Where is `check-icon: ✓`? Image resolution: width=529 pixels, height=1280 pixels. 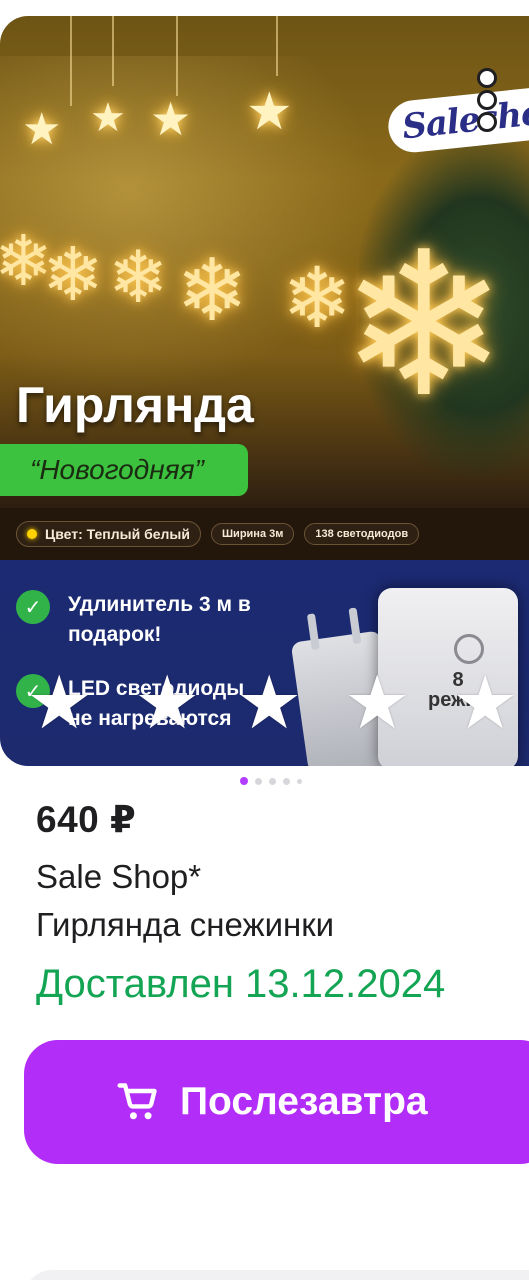
check-icon: ✓ is located at coordinates (33, 607).